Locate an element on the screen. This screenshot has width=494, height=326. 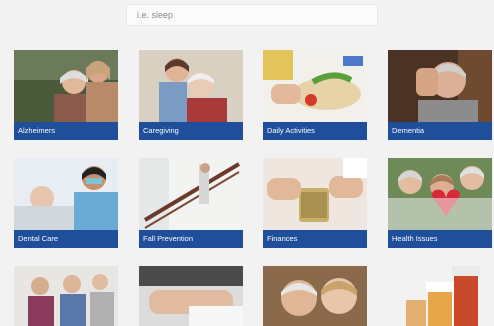
topic-label: Alzheimers is located at coordinates (66, 131).